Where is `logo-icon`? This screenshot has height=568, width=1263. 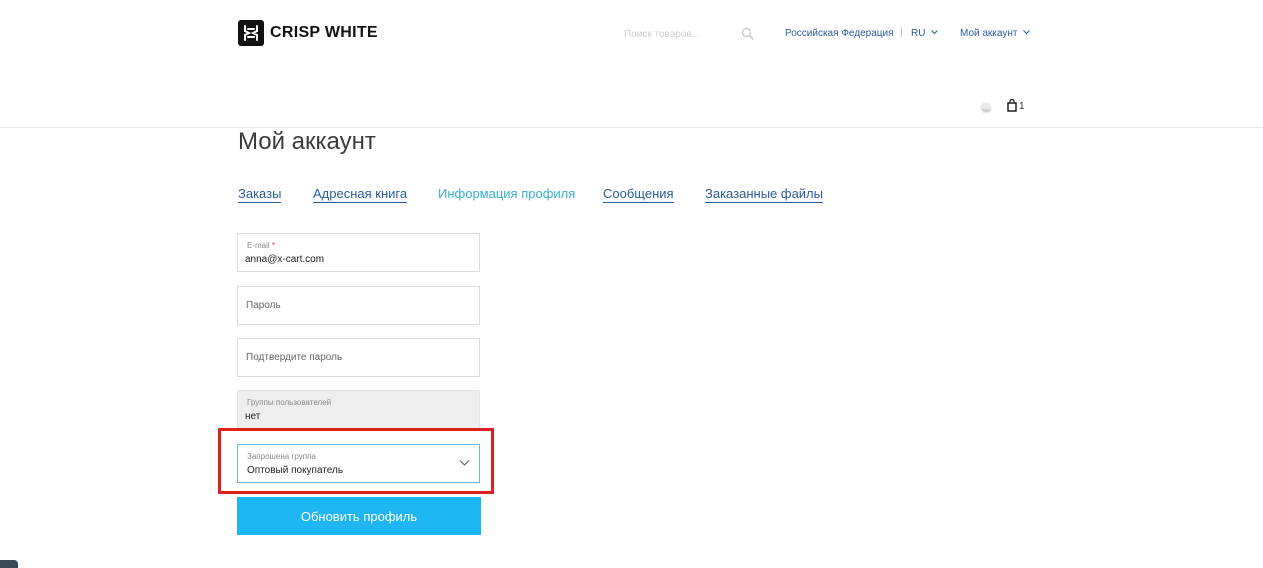 logo-icon is located at coordinates (251, 33).